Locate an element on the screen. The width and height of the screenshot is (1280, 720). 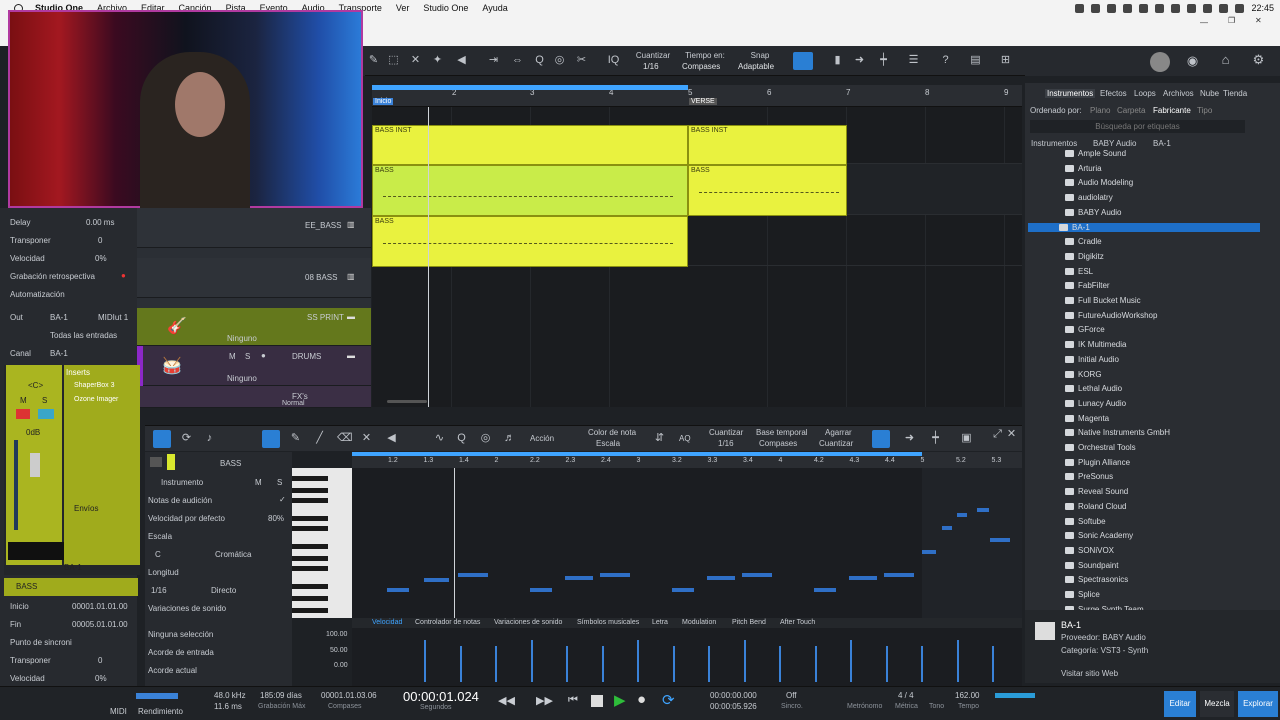
browser-item: Plugin Alliance is located at coordinates (1097, 462).